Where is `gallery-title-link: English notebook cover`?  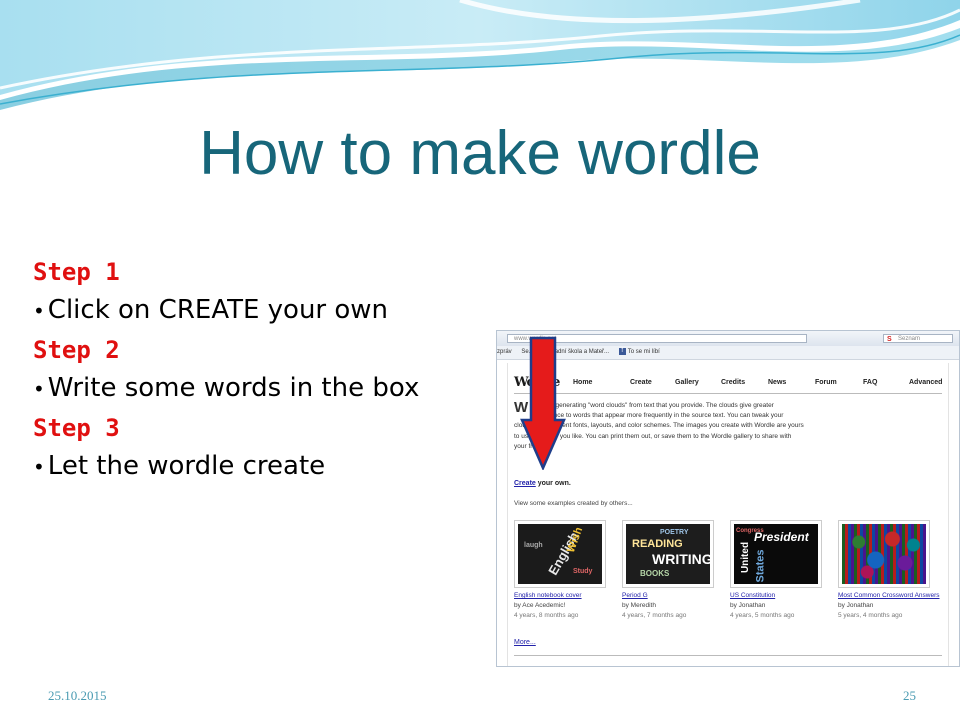
gallery-title-link: English notebook cover is located at coordinates (569, 596).